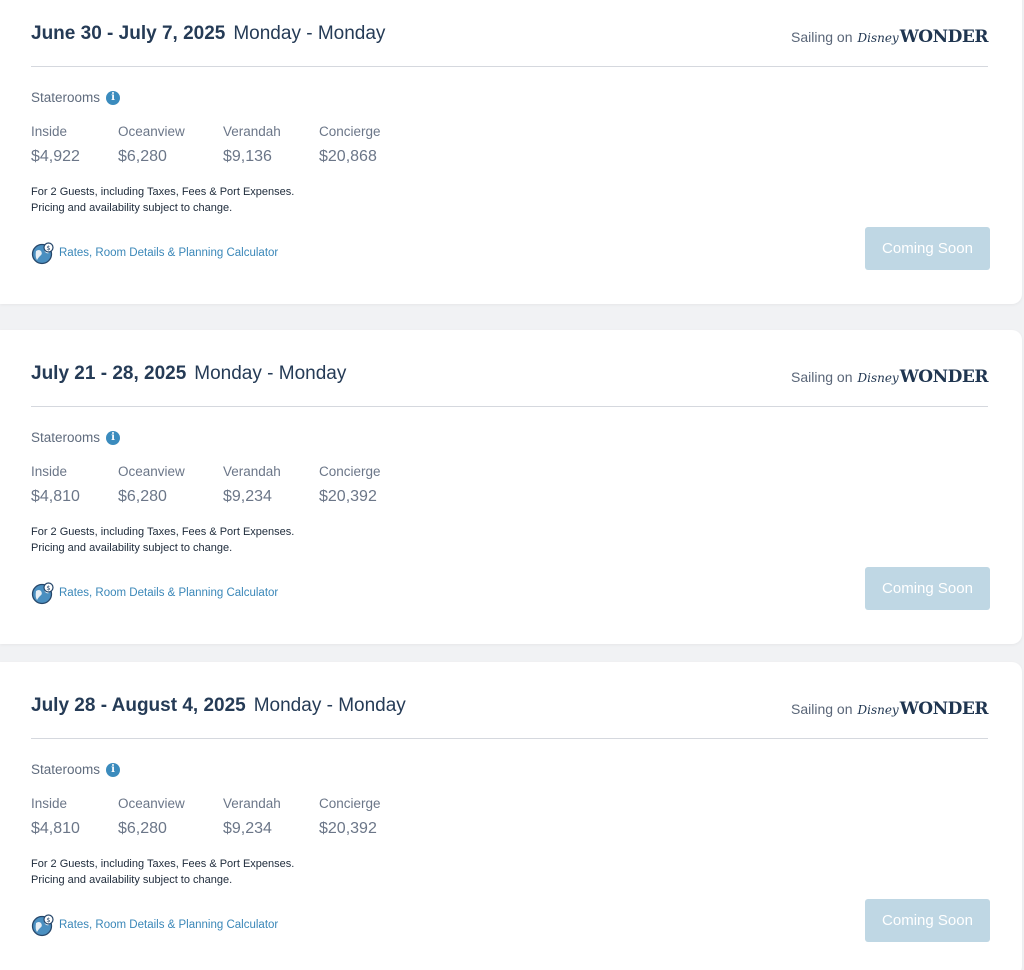 This screenshot has height=970, width=1024. I want to click on stateroom-category: Concierge $20,868, so click(350, 145).